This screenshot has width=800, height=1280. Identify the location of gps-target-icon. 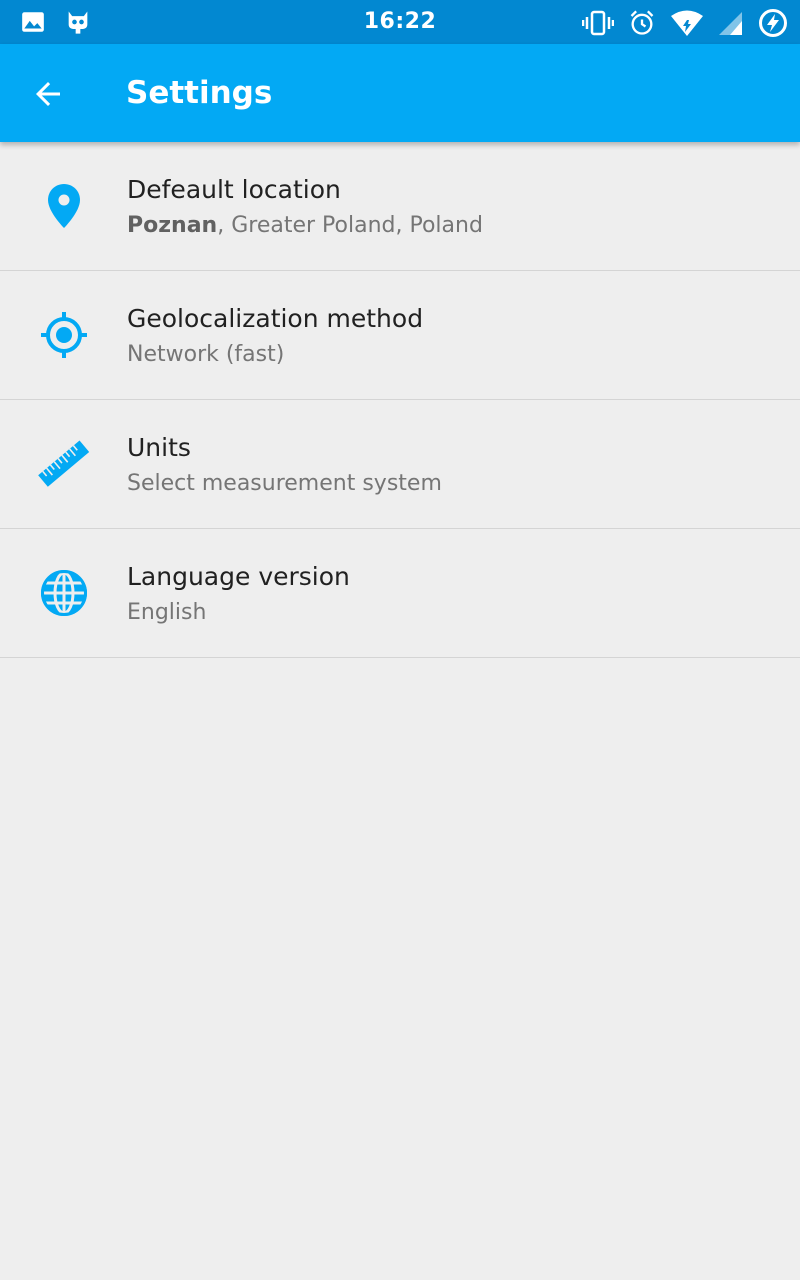
(64, 335).